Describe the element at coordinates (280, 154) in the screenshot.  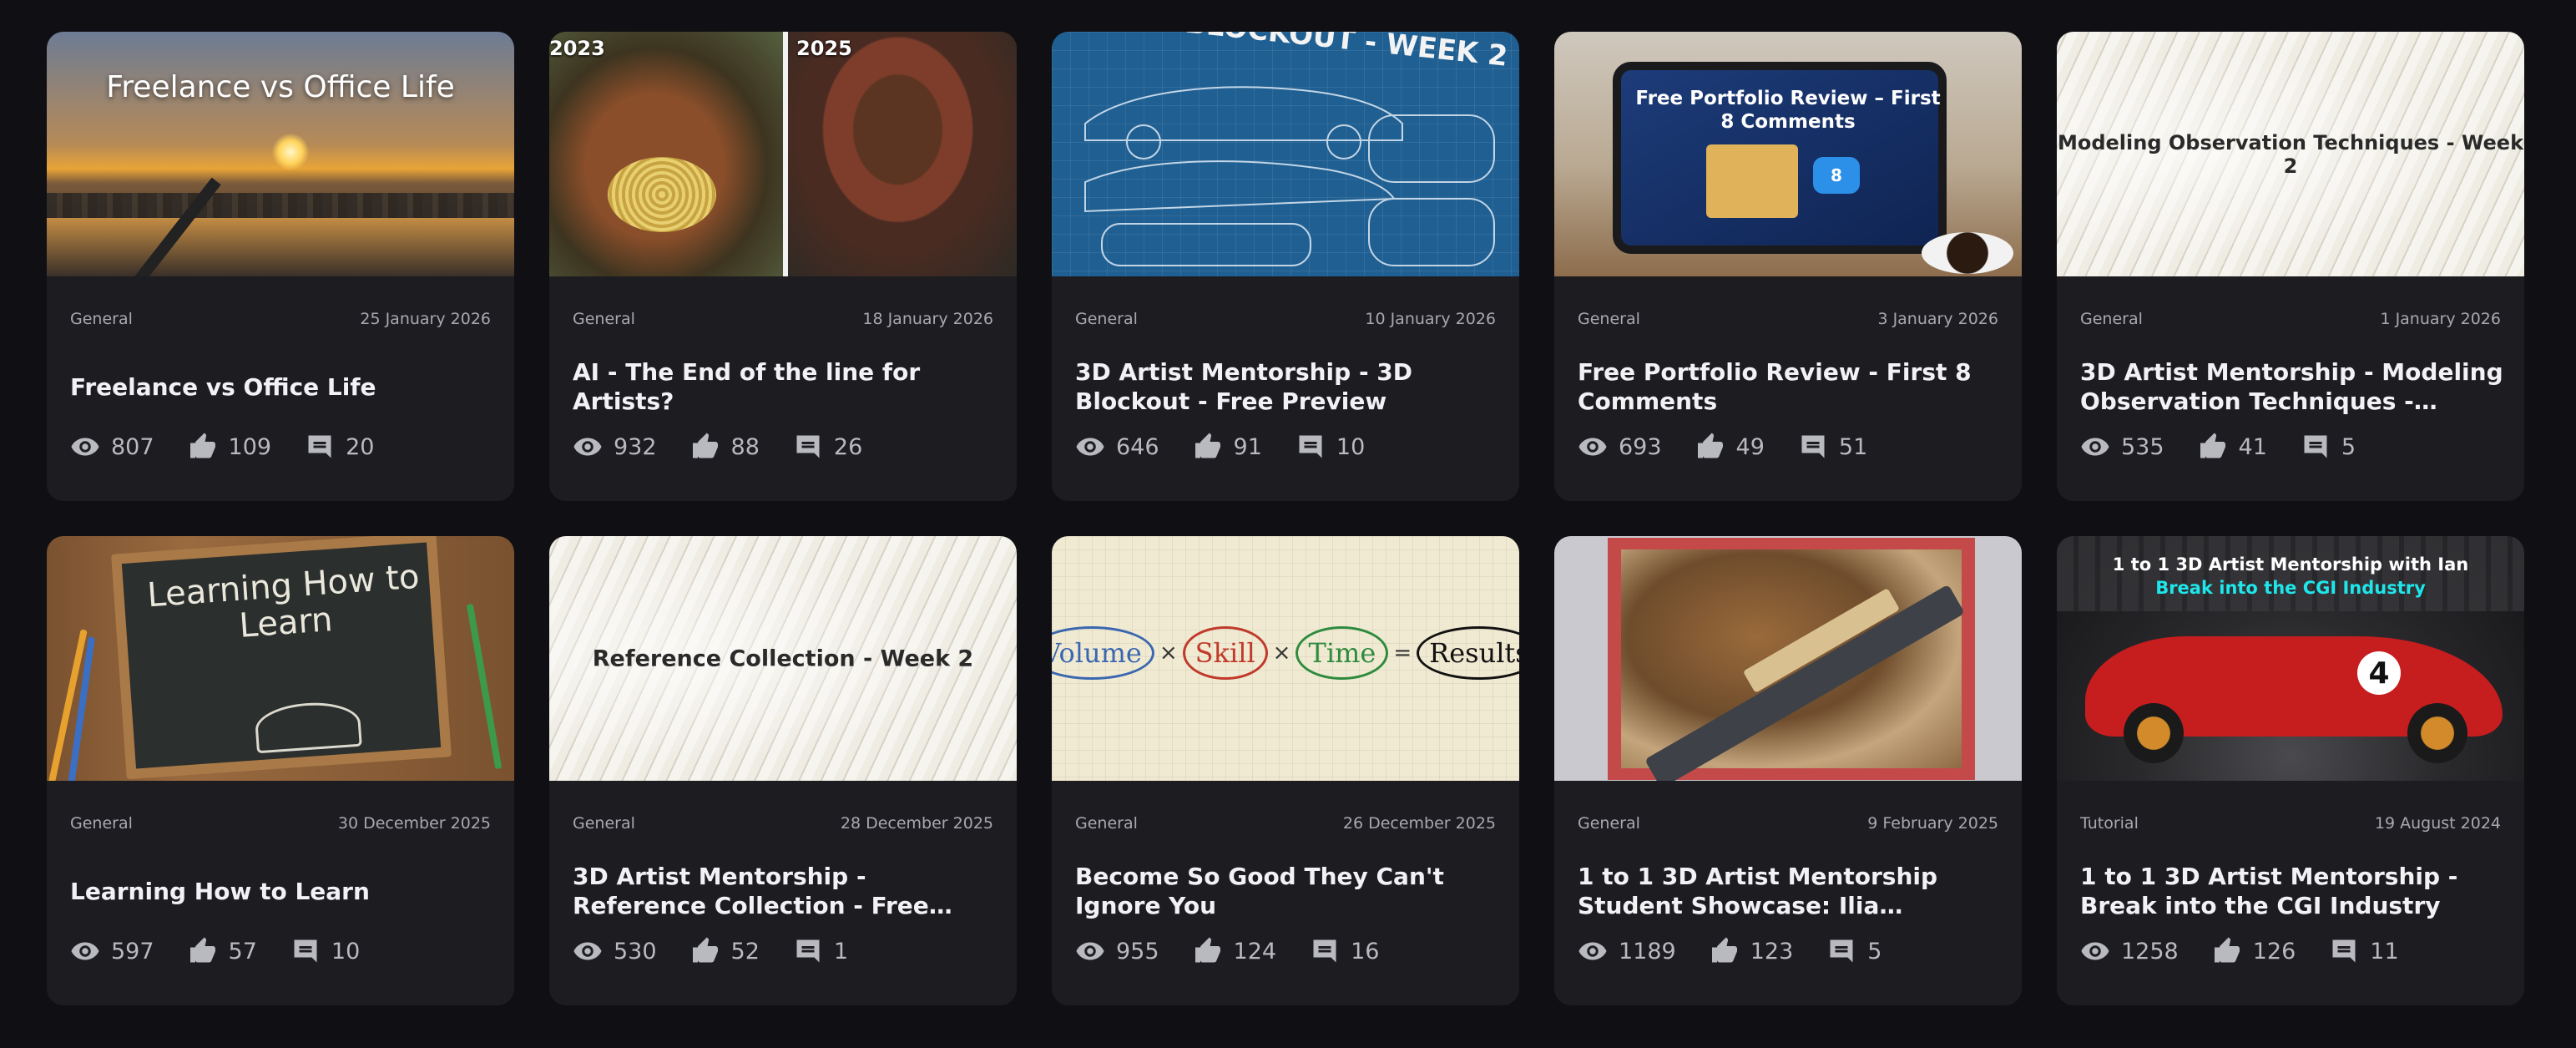
I see `post-thumbnail: Freelance vs Office Life` at that location.